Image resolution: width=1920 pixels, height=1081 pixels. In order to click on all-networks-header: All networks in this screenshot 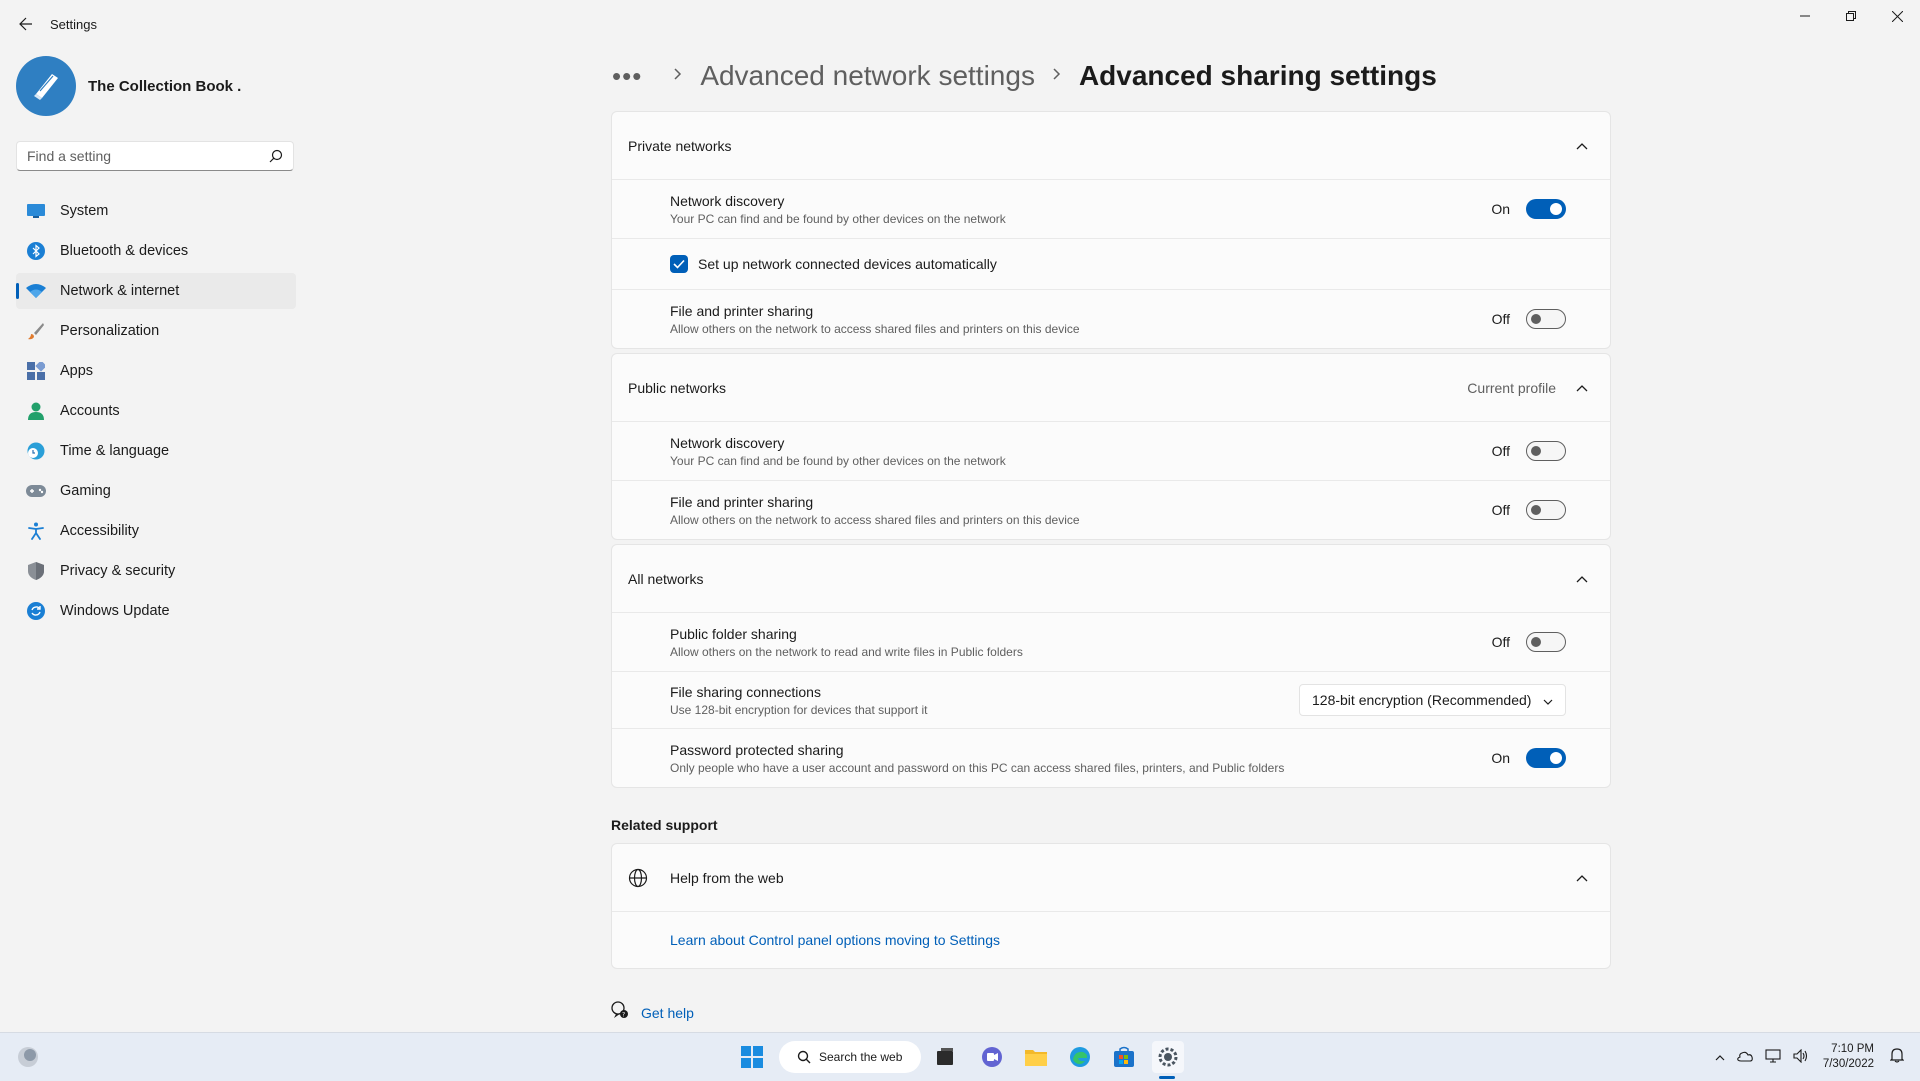, I will do `click(1111, 578)`.